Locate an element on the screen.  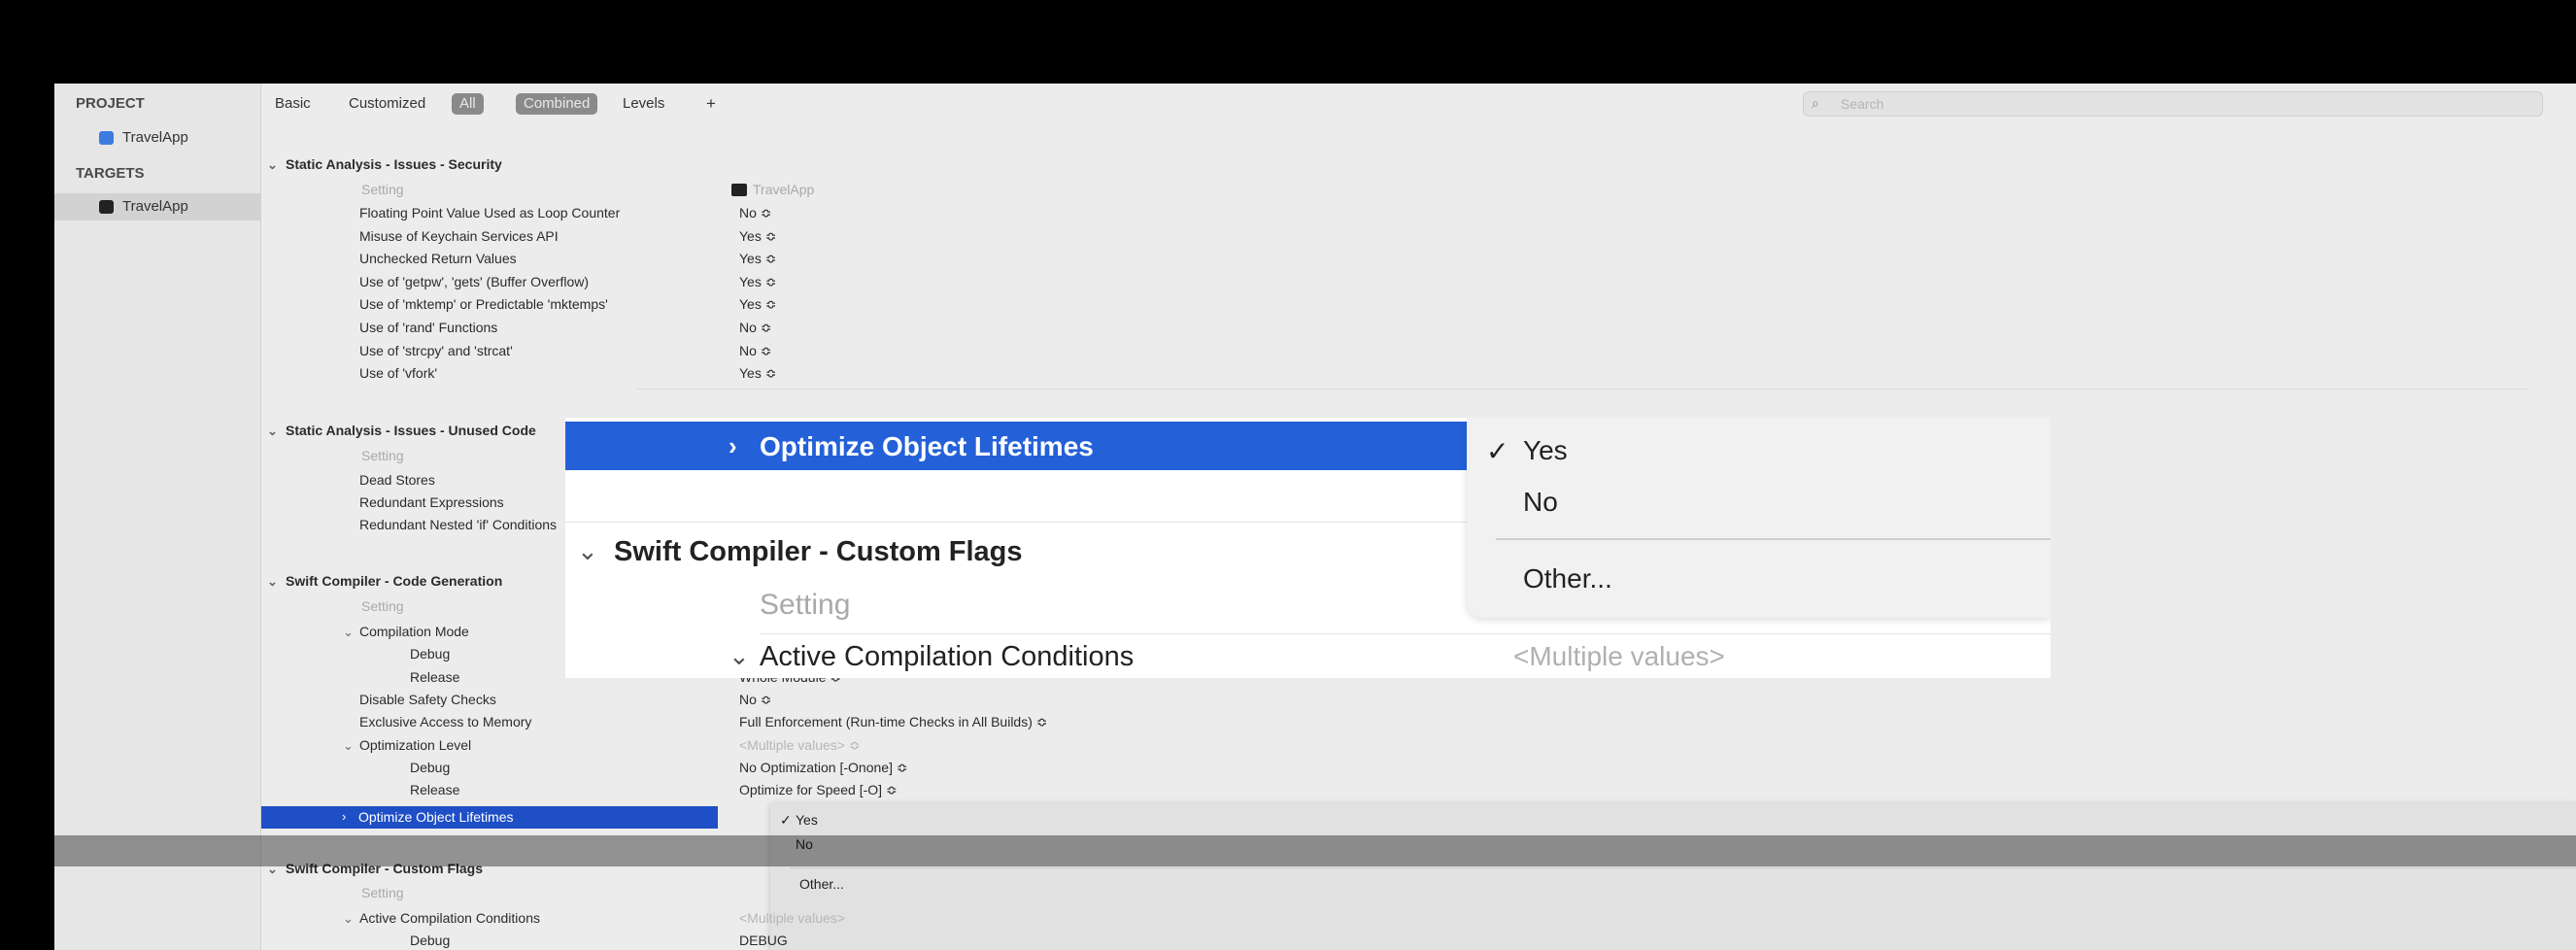
project-item-travelapp: TravelApp is located at coordinates (157, 138).